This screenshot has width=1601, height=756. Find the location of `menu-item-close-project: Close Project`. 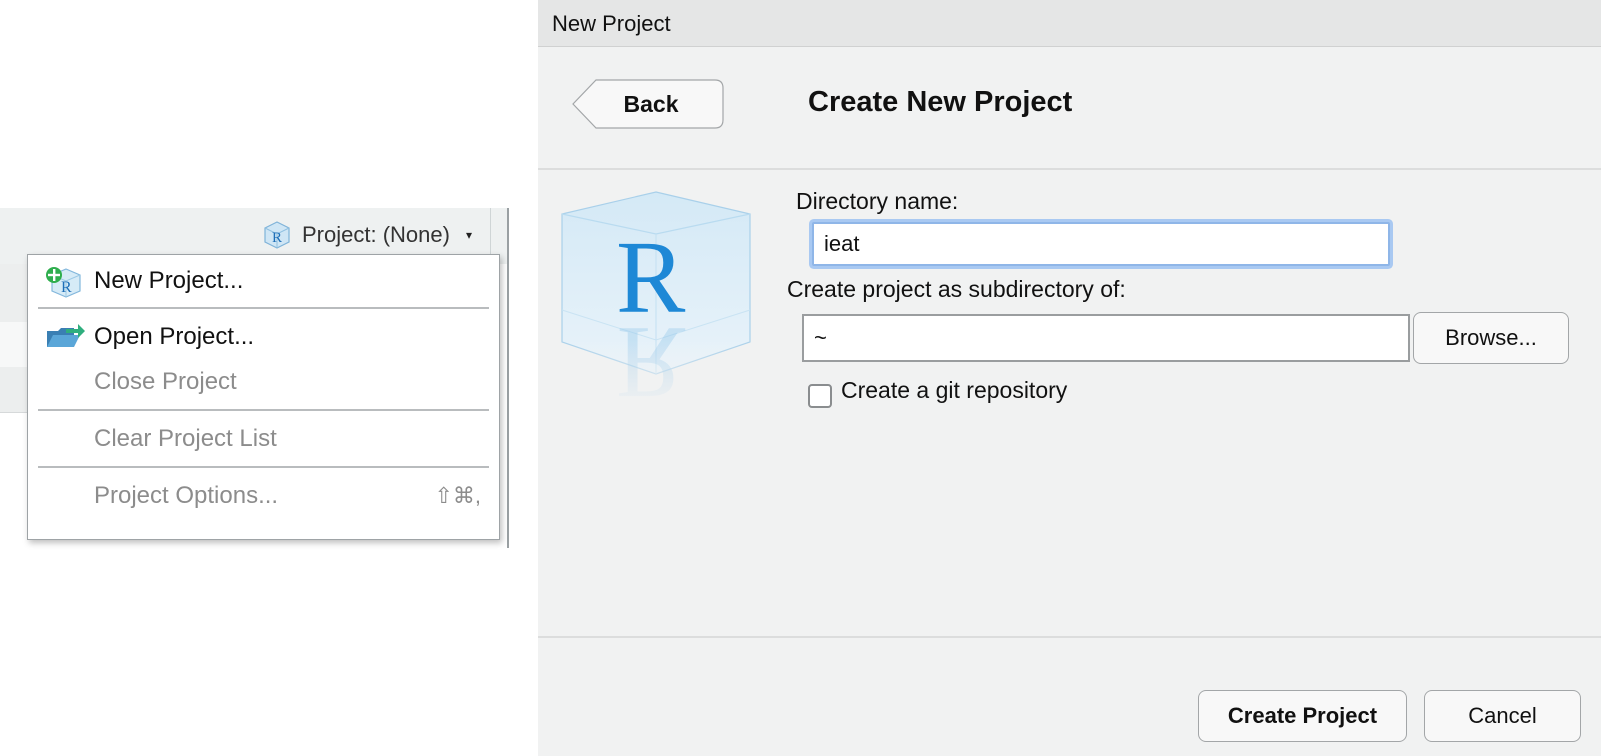

menu-item-close-project: Close Project is located at coordinates (263, 382).